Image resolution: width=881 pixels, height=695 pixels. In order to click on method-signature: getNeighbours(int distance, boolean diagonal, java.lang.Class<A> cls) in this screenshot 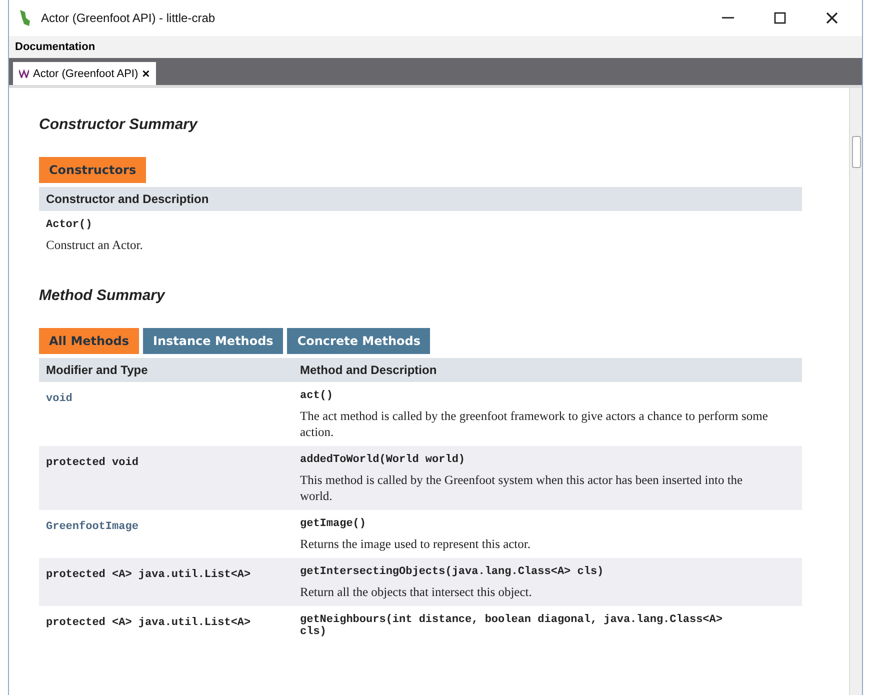, I will do `click(512, 626)`.